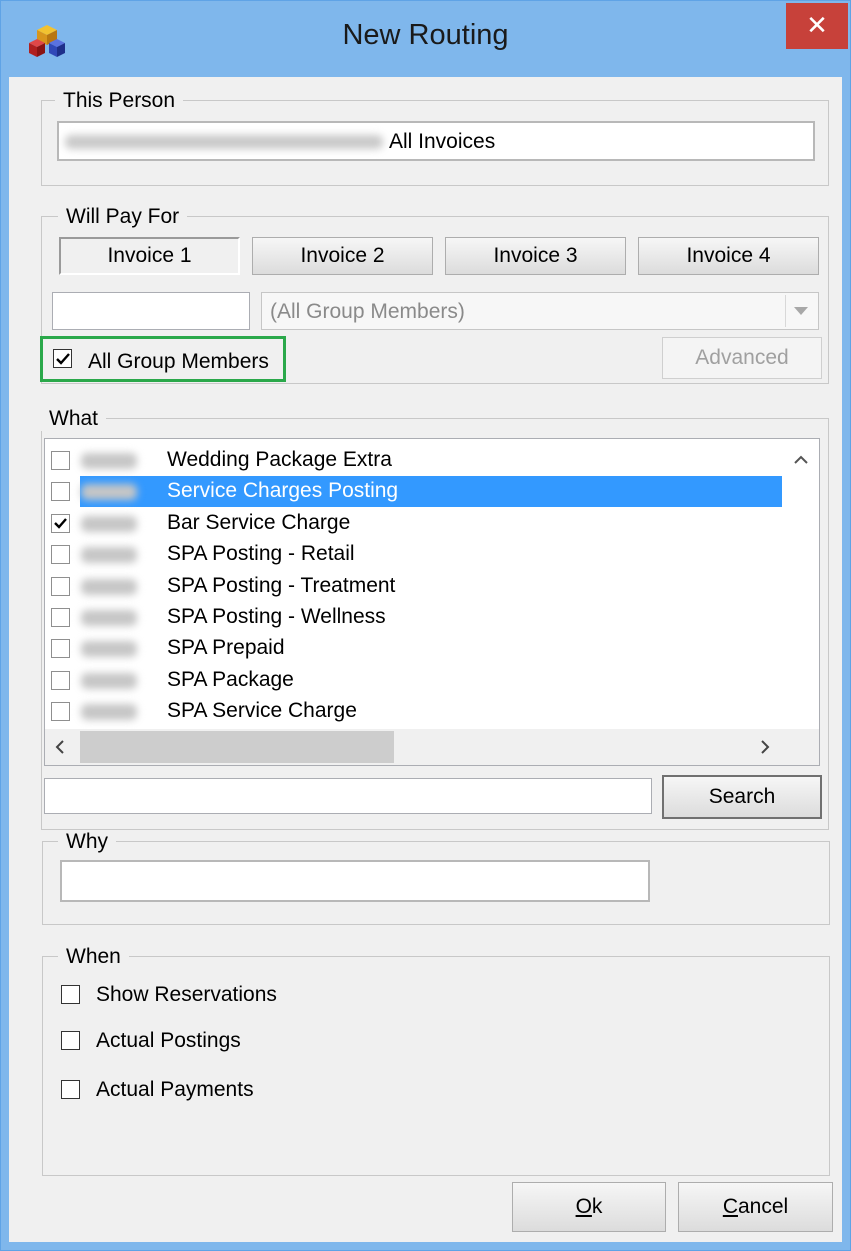 This screenshot has height=1251, width=851. I want to click on ok-label: Ok, so click(589, 1207).